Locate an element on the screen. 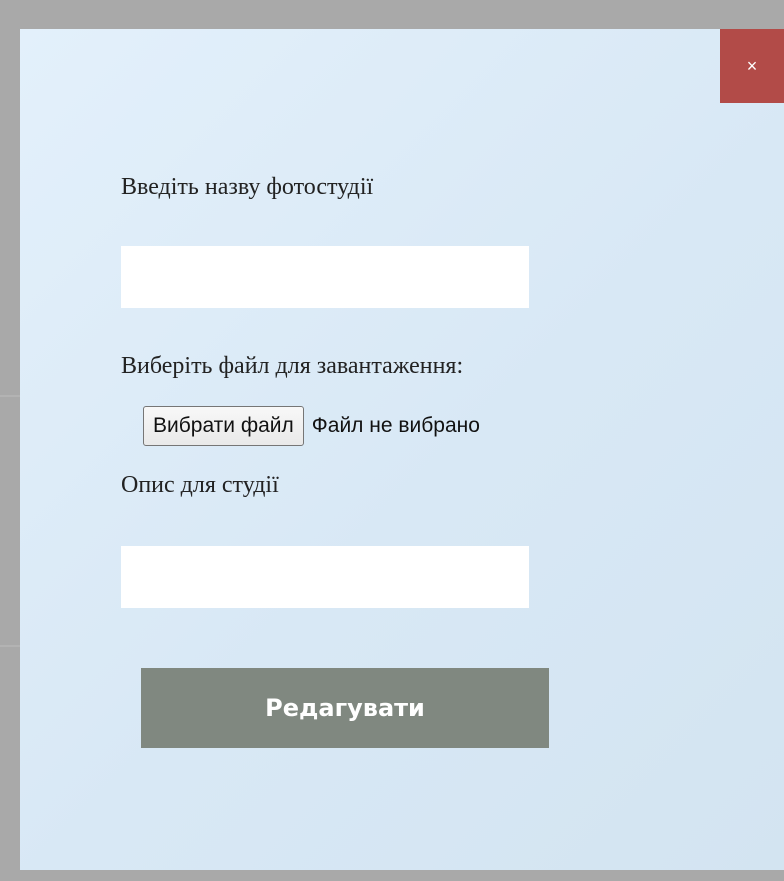 The height and width of the screenshot is (881, 784). file-status-text: Файл не вибрано is located at coordinates (395, 425).